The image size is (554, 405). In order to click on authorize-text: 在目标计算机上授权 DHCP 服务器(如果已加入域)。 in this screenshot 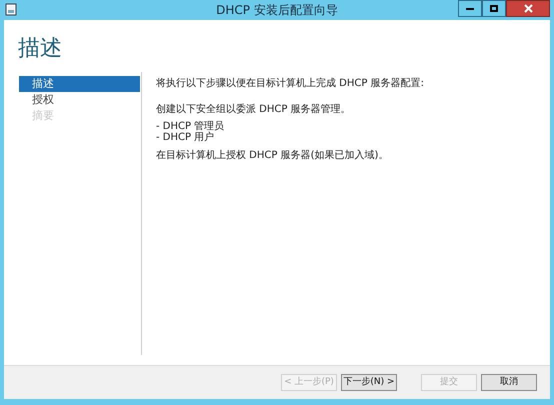, I will do `click(273, 155)`.